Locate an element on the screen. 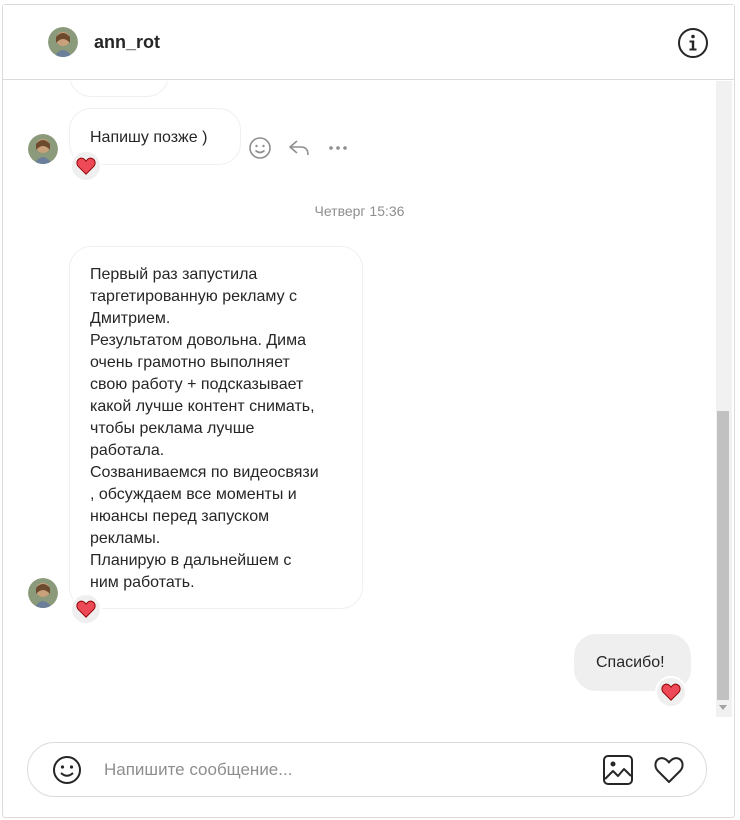  image-icon is located at coordinates (618, 770).